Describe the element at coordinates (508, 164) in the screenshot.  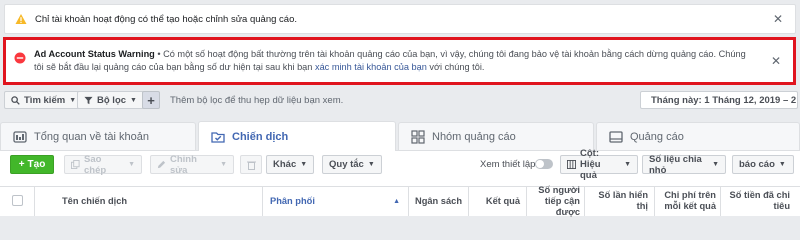
I see `preview-setup-label: Xem thiết lập` at that location.